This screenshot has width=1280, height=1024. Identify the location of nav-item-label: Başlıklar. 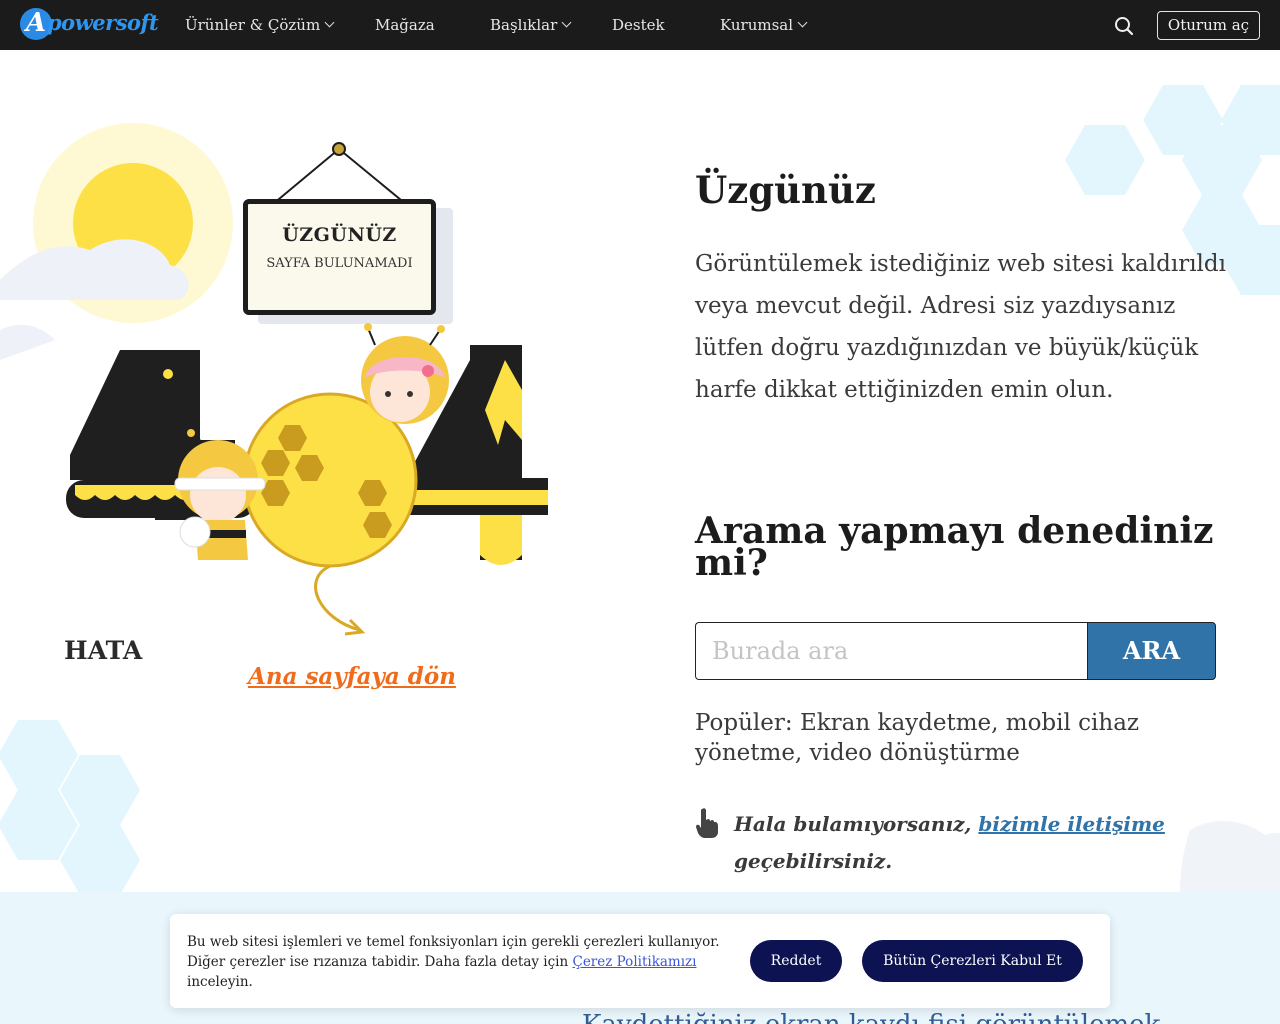
(524, 25).